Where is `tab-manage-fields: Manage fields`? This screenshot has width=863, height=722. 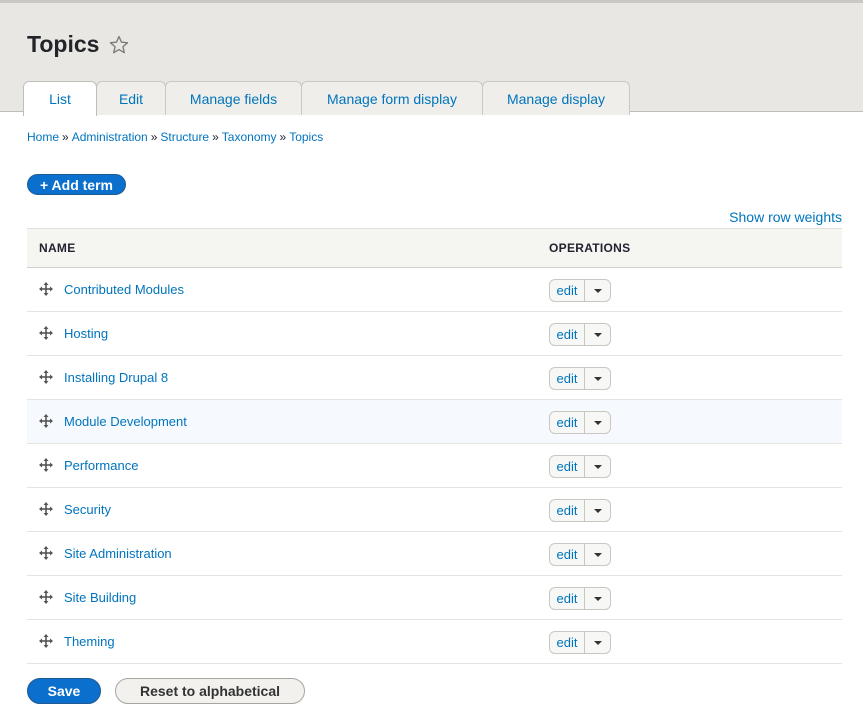 tab-manage-fields: Manage fields is located at coordinates (233, 98).